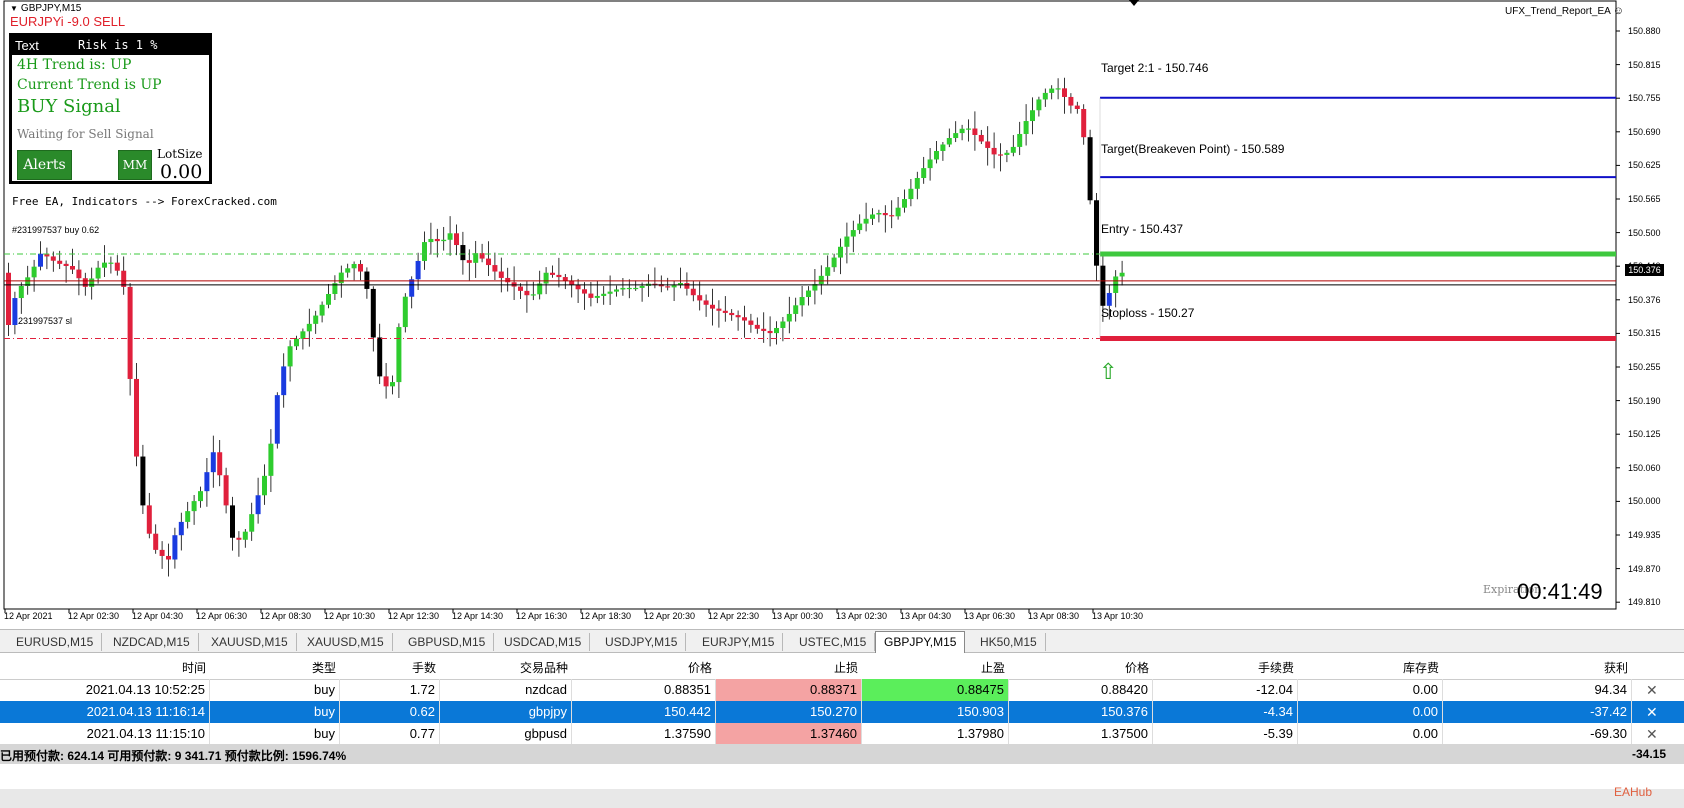 The width and height of the screenshot is (1684, 808). I want to click on alerts-button: Alerts, so click(44, 165).